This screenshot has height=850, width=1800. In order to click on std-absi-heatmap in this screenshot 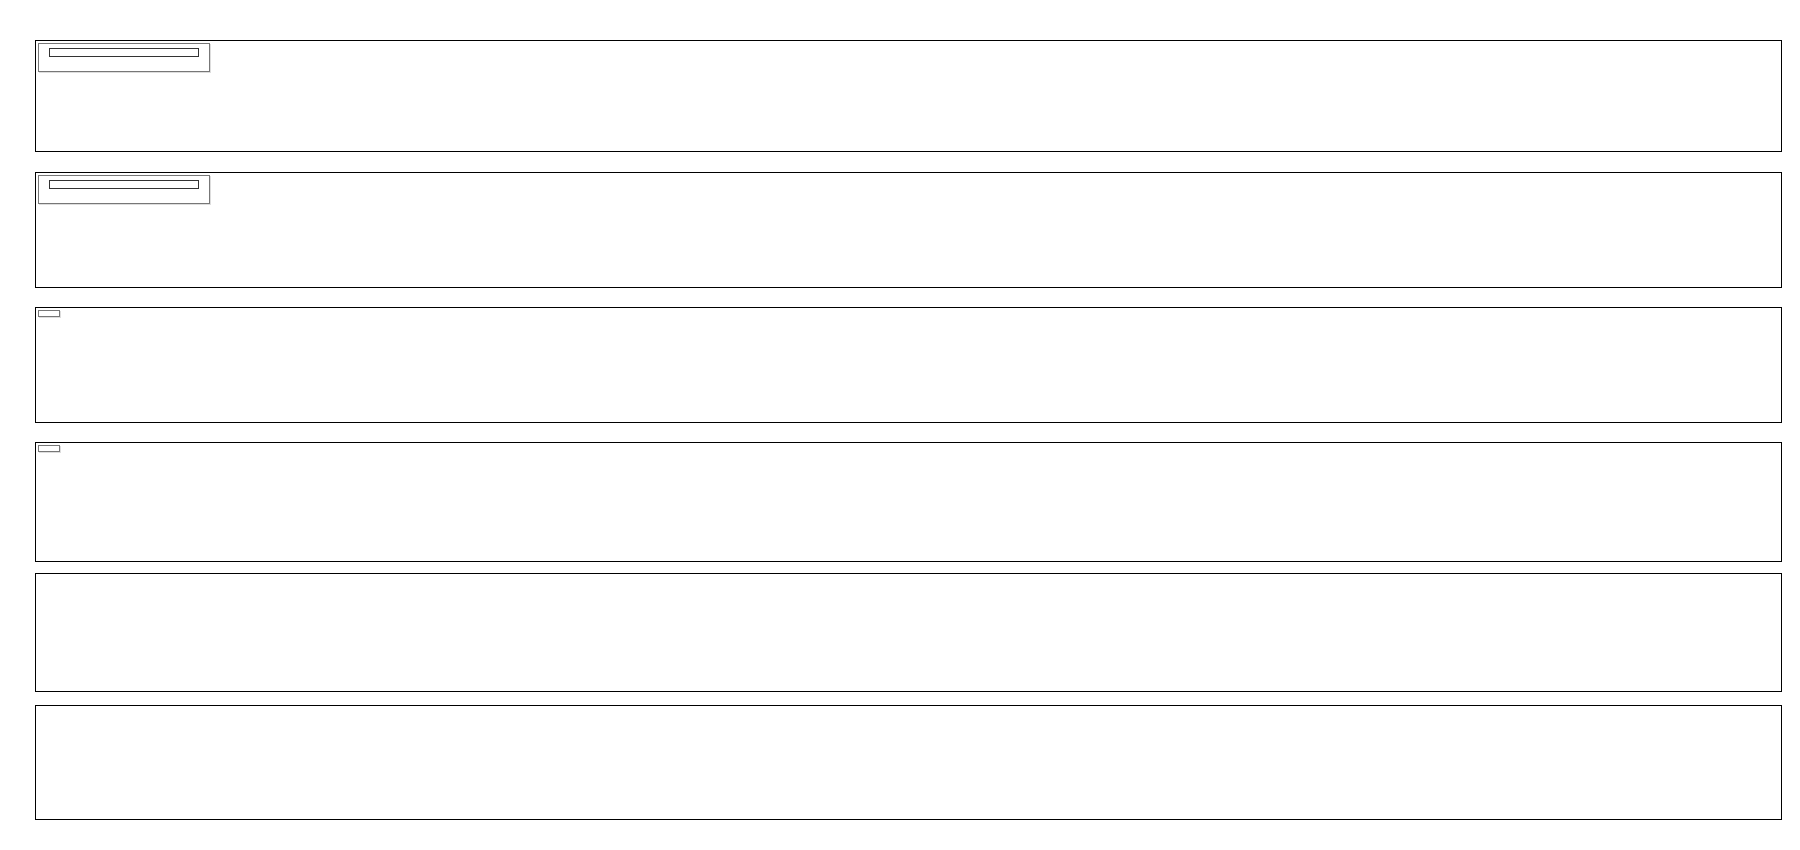, I will do `click(908, 502)`.